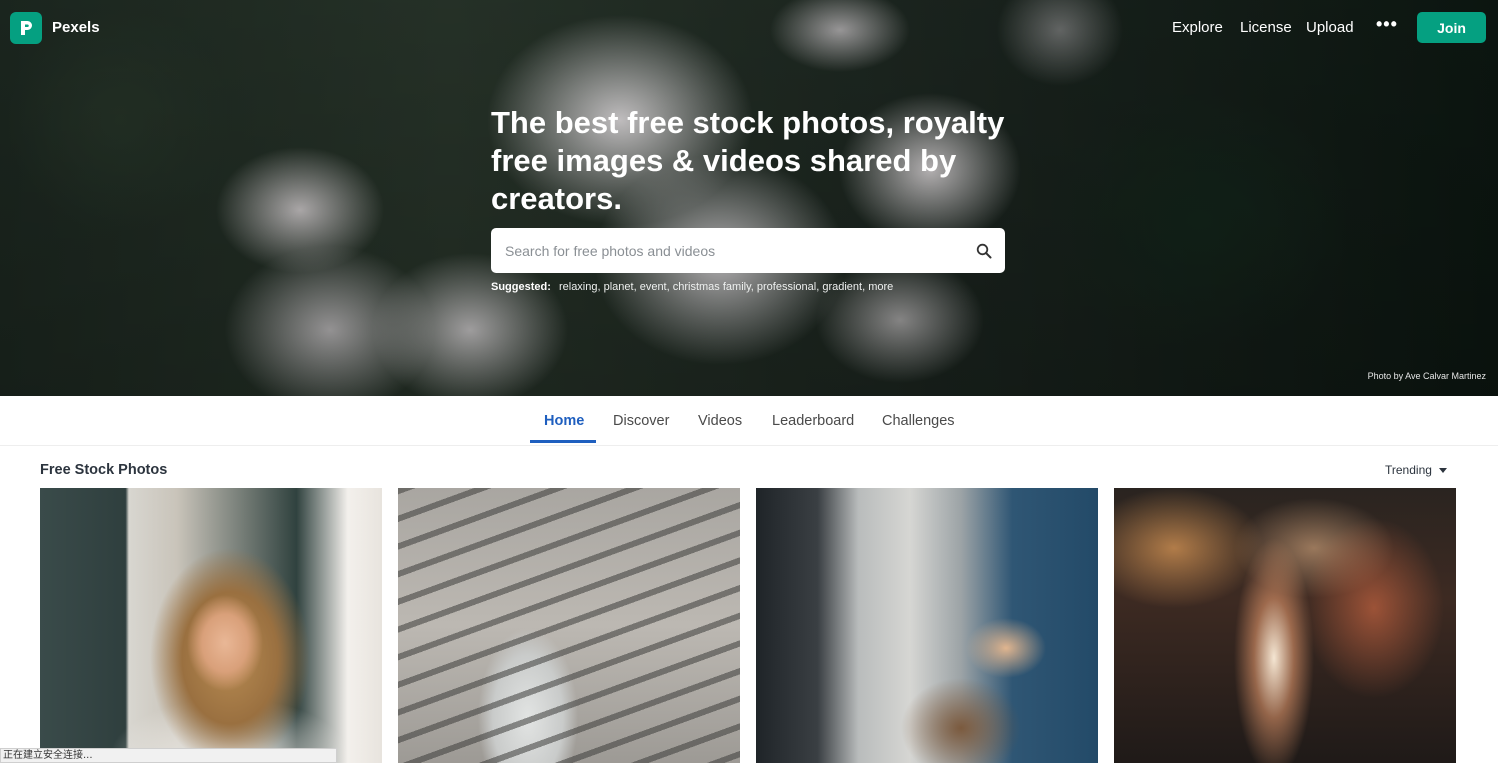 The image size is (1500, 763). Describe the element at coordinates (104, 470) in the screenshot. I see `section-title: Free Stock Photos` at that location.